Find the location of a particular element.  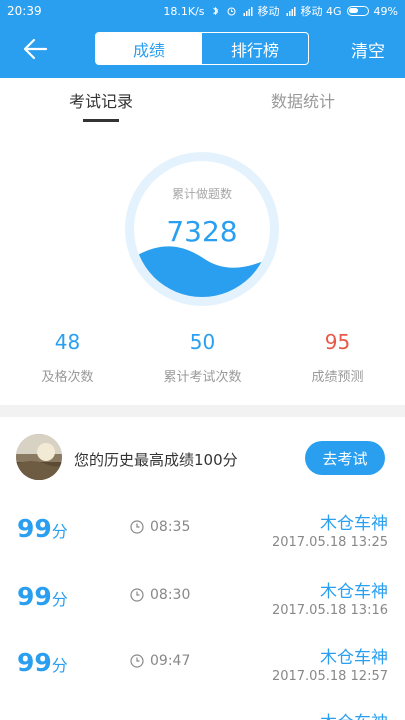

record-date: 2017.05.18 13:16 is located at coordinates (329, 610).